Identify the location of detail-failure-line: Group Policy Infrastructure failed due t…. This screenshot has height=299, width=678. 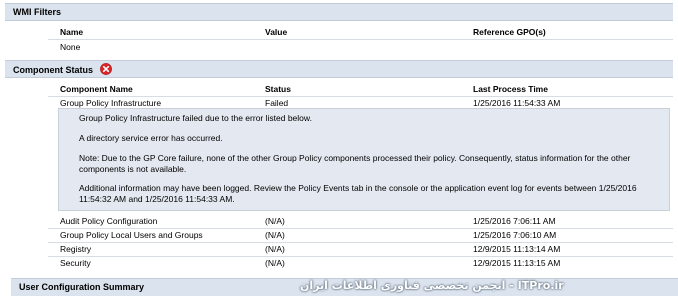
(195, 118).